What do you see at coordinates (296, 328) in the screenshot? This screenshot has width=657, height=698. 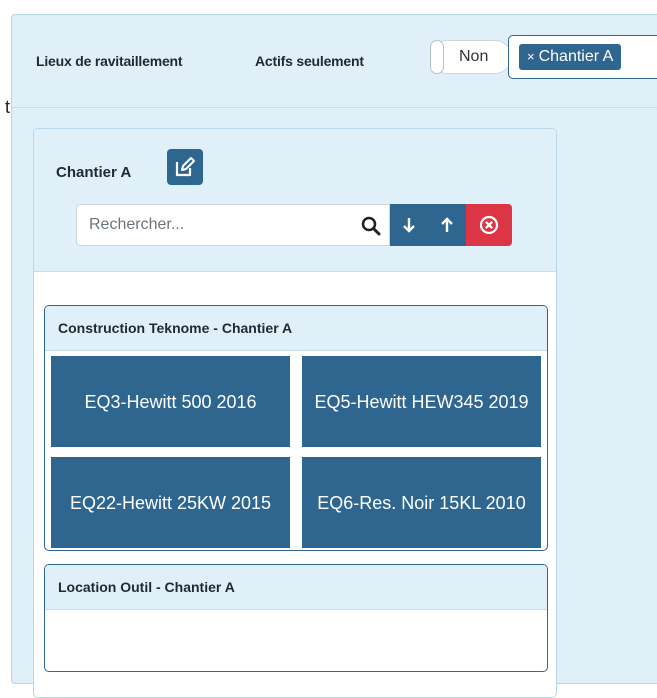 I see `group-title: Construction Teknome - Chantier A` at bounding box center [296, 328].